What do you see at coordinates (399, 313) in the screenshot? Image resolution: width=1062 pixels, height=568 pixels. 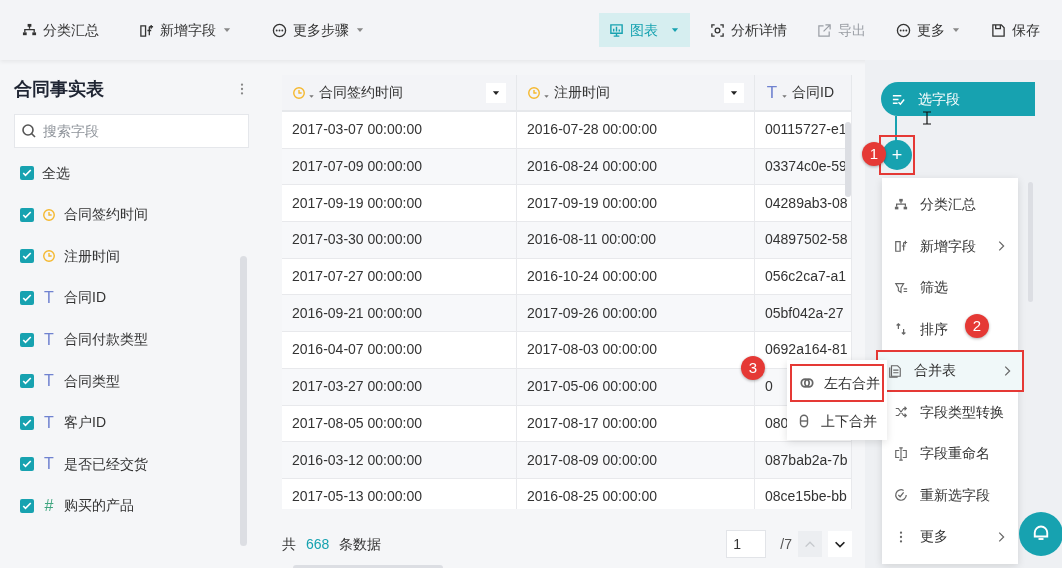 I see `table-cell: 2016-09-21 00:00:00` at bounding box center [399, 313].